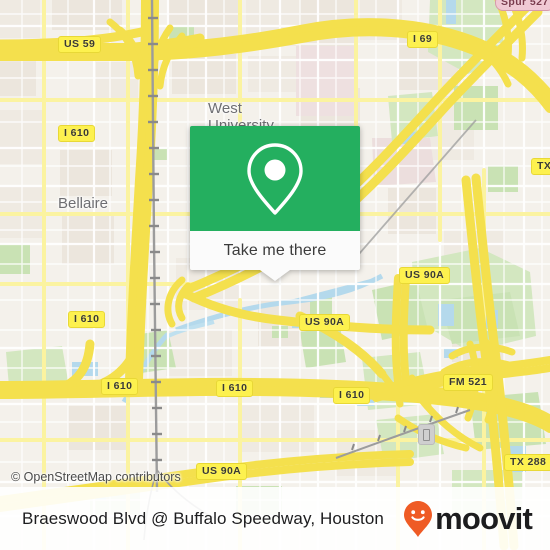 The height and width of the screenshot is (550, 550). What do you see at coordinates (325, 322) in the screenshot?
I see `shield-us-90a-mid: US 90A` at bounding box center [325, 322].